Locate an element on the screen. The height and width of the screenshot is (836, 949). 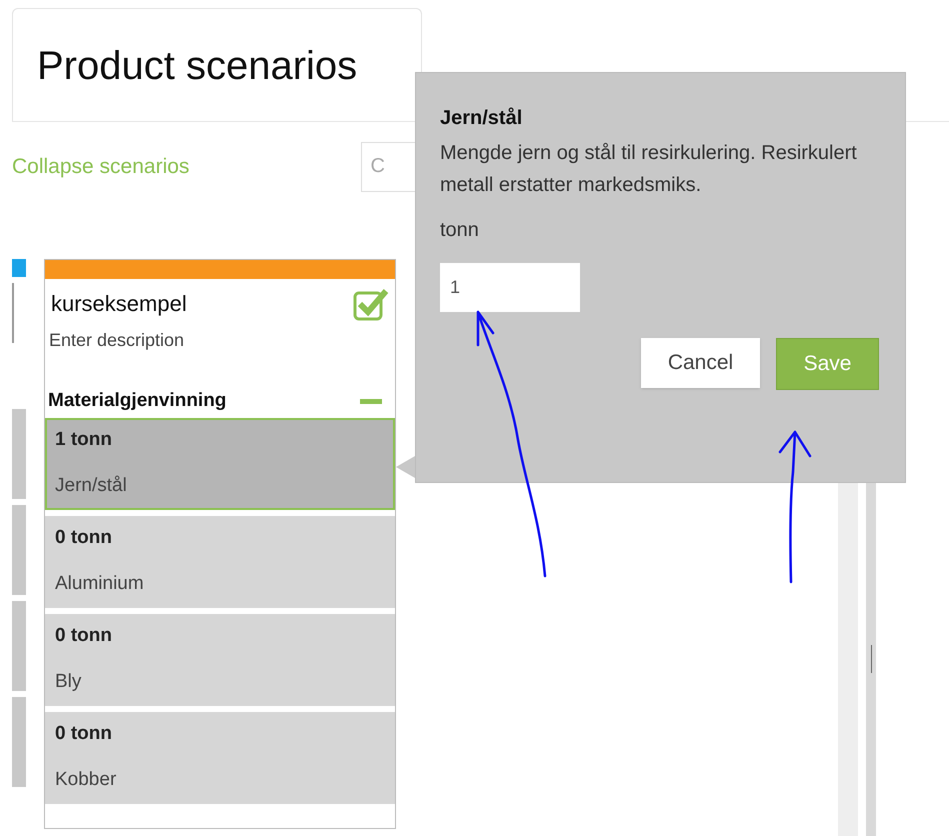
checkbox is located at coordinates (371, 304).